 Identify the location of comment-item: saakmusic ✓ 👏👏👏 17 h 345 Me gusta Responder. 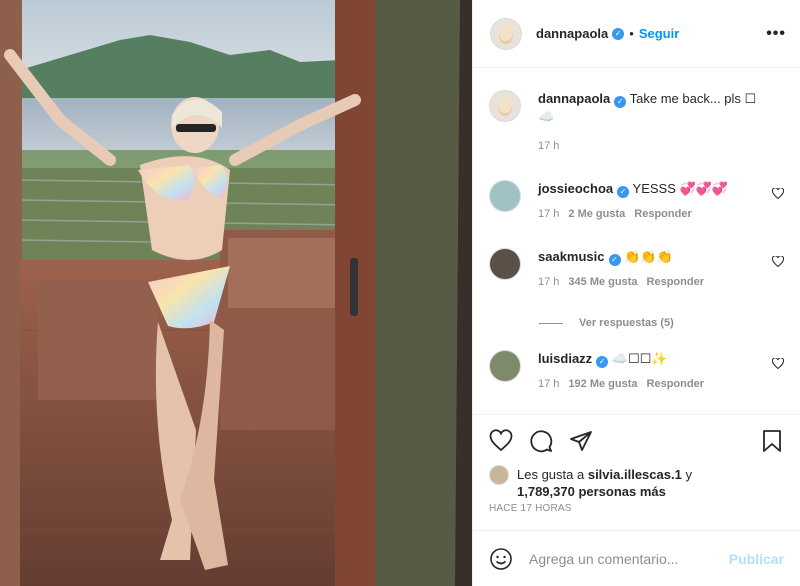
(636, 278).